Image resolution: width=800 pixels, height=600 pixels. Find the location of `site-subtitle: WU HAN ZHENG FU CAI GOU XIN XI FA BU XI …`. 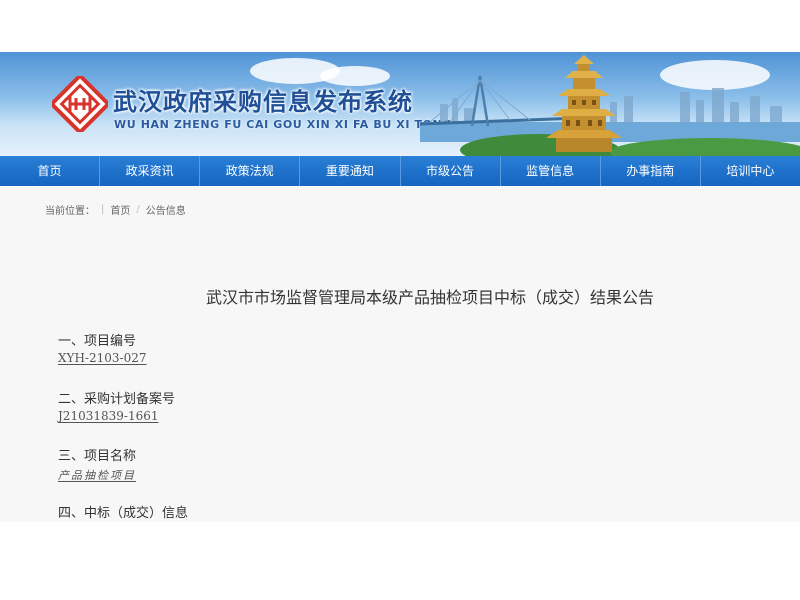

site-subtitle: WU HAN ZHENG FU CAI GOU XIN XI FA BU XI … is located at coordinates (283, 124).